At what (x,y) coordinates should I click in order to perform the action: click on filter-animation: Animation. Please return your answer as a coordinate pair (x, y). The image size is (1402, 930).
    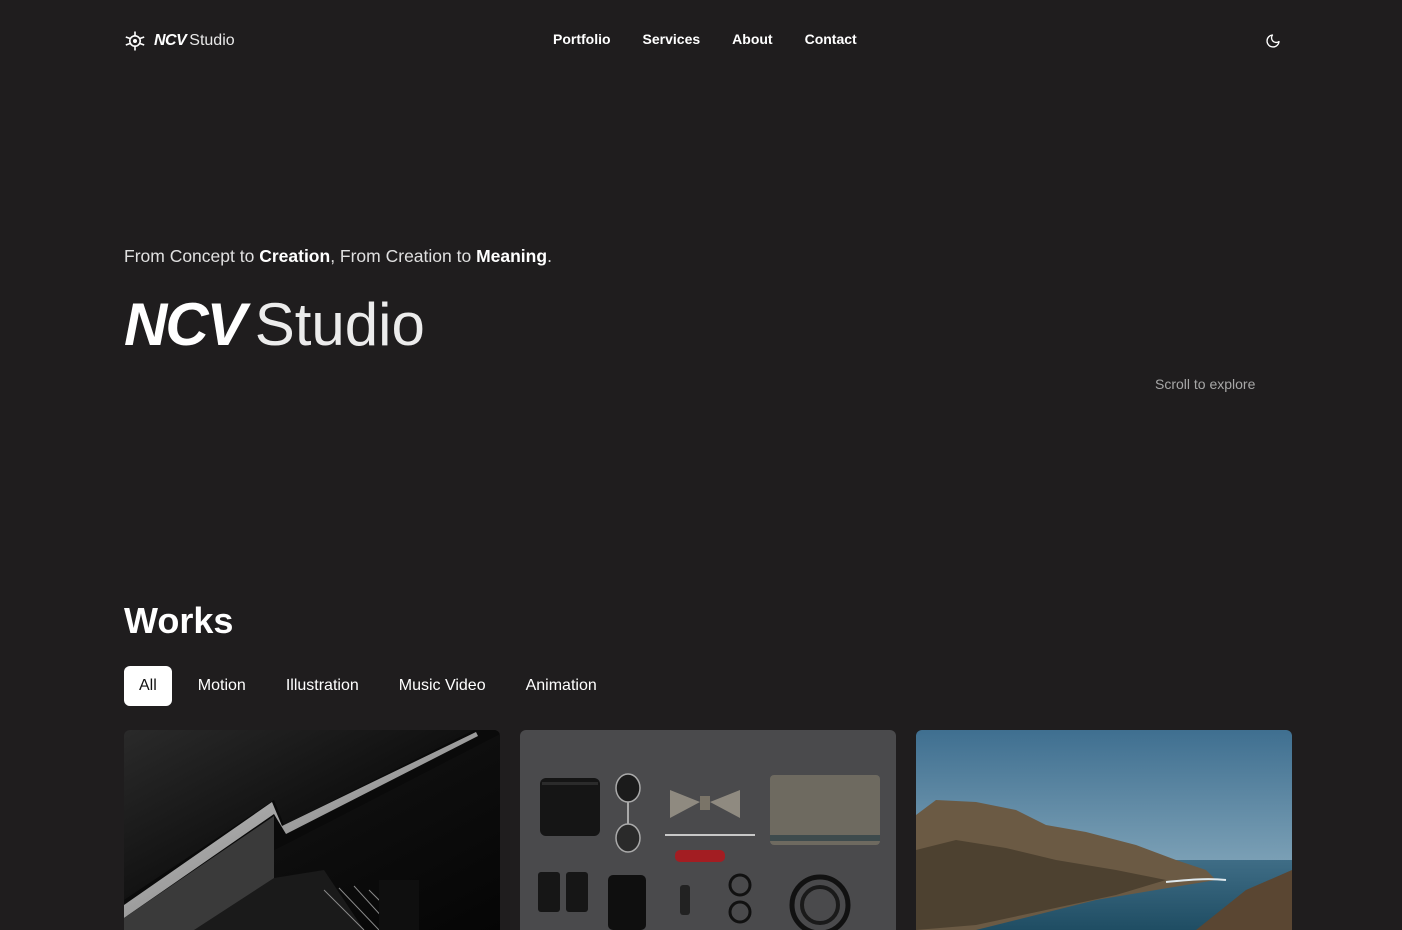
    Looking at the image, I should click on (561, 686).